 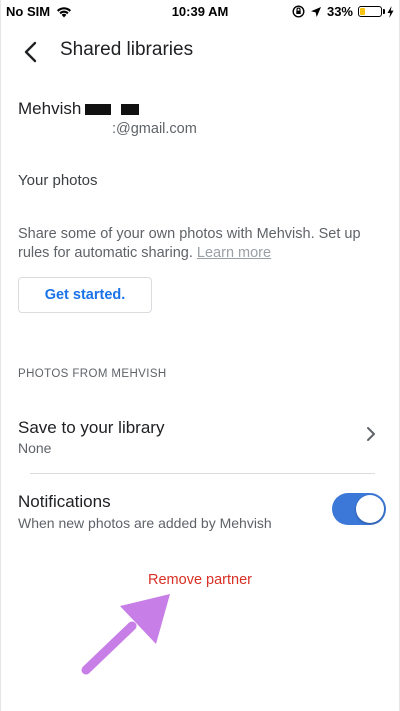 I want to click on notifications-subtitle: When new photos are added by Mehvish, so click(x=145, y=523).